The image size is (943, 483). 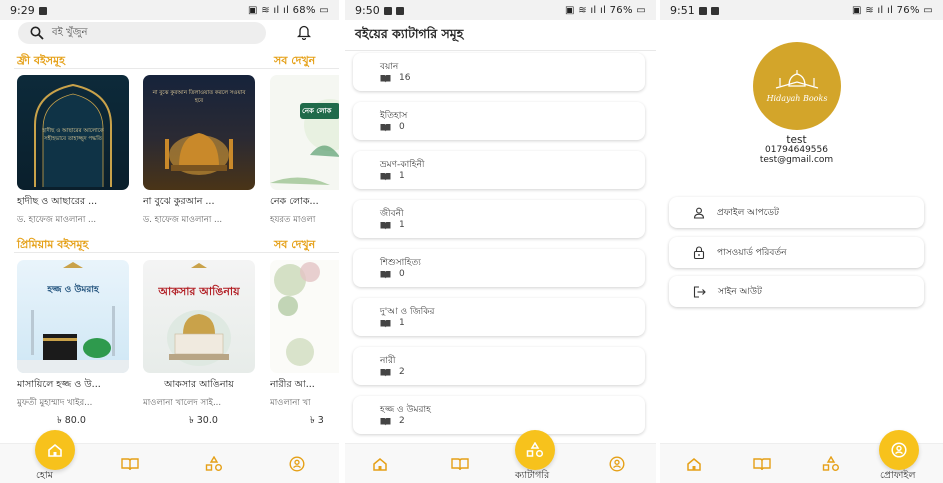 What do you see at coordinates (699, 252) in the screenshot?
I see `lock-icon` at bounding box center [699, 252].